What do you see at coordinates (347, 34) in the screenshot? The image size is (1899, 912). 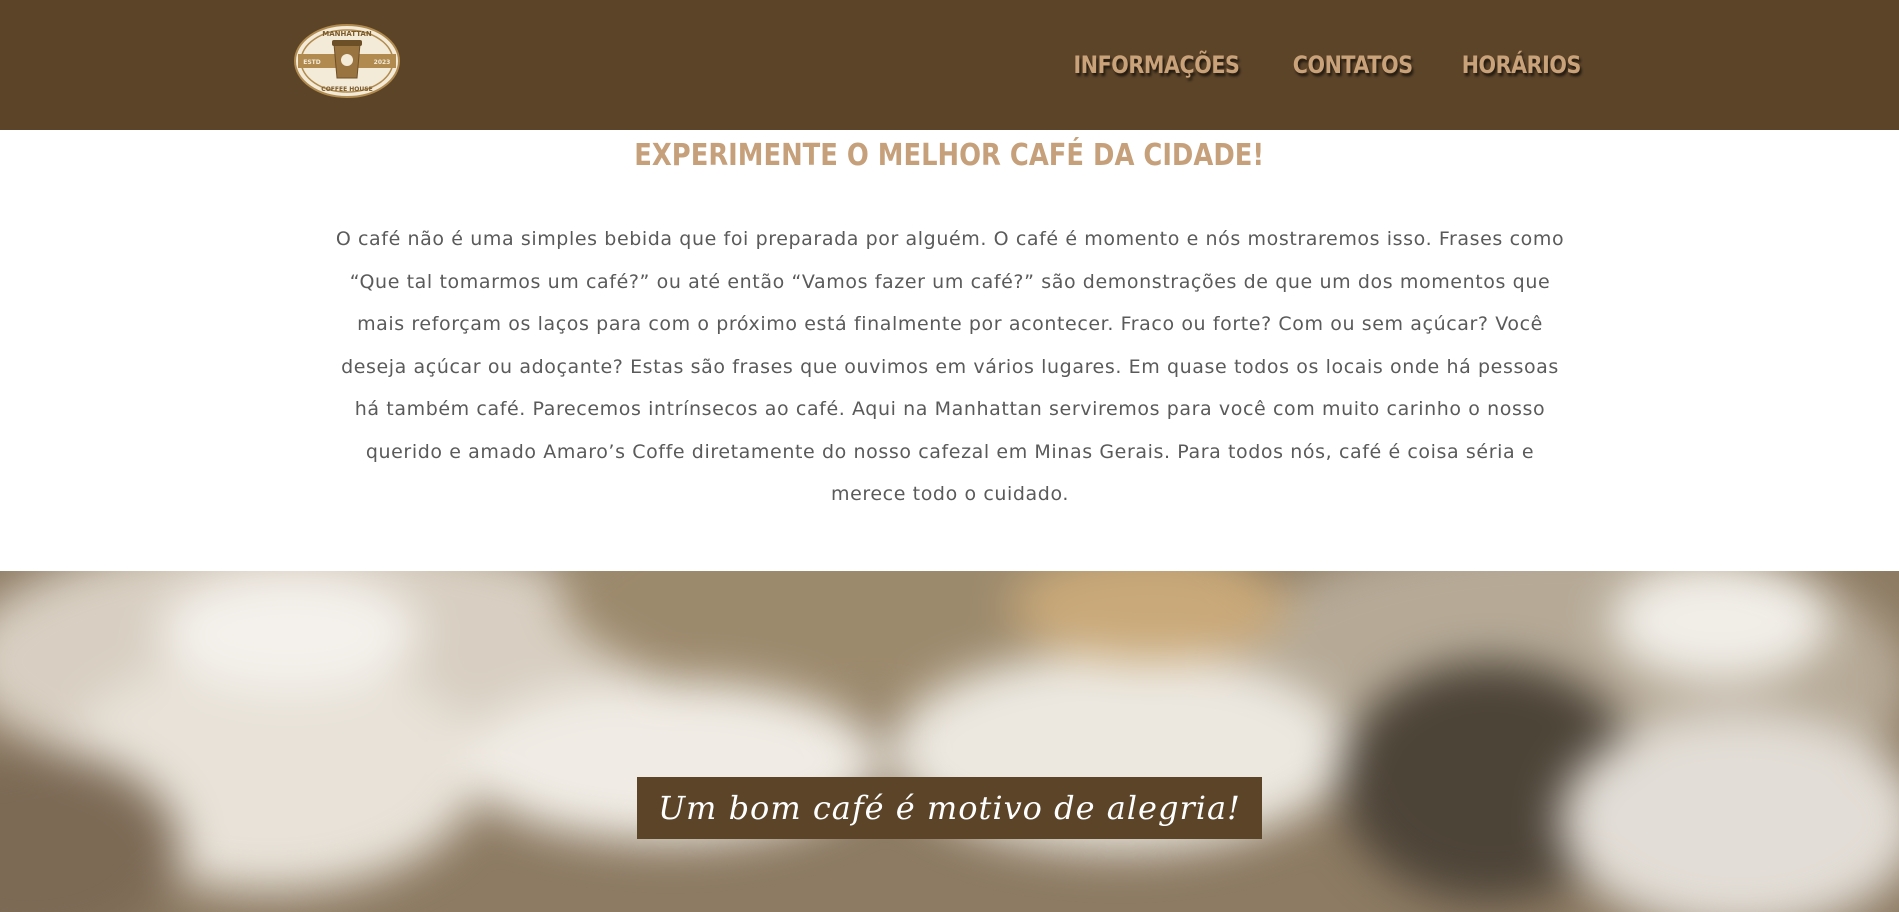 I see `svg-text: MANHATTAN` at bounding box center [347, 34].